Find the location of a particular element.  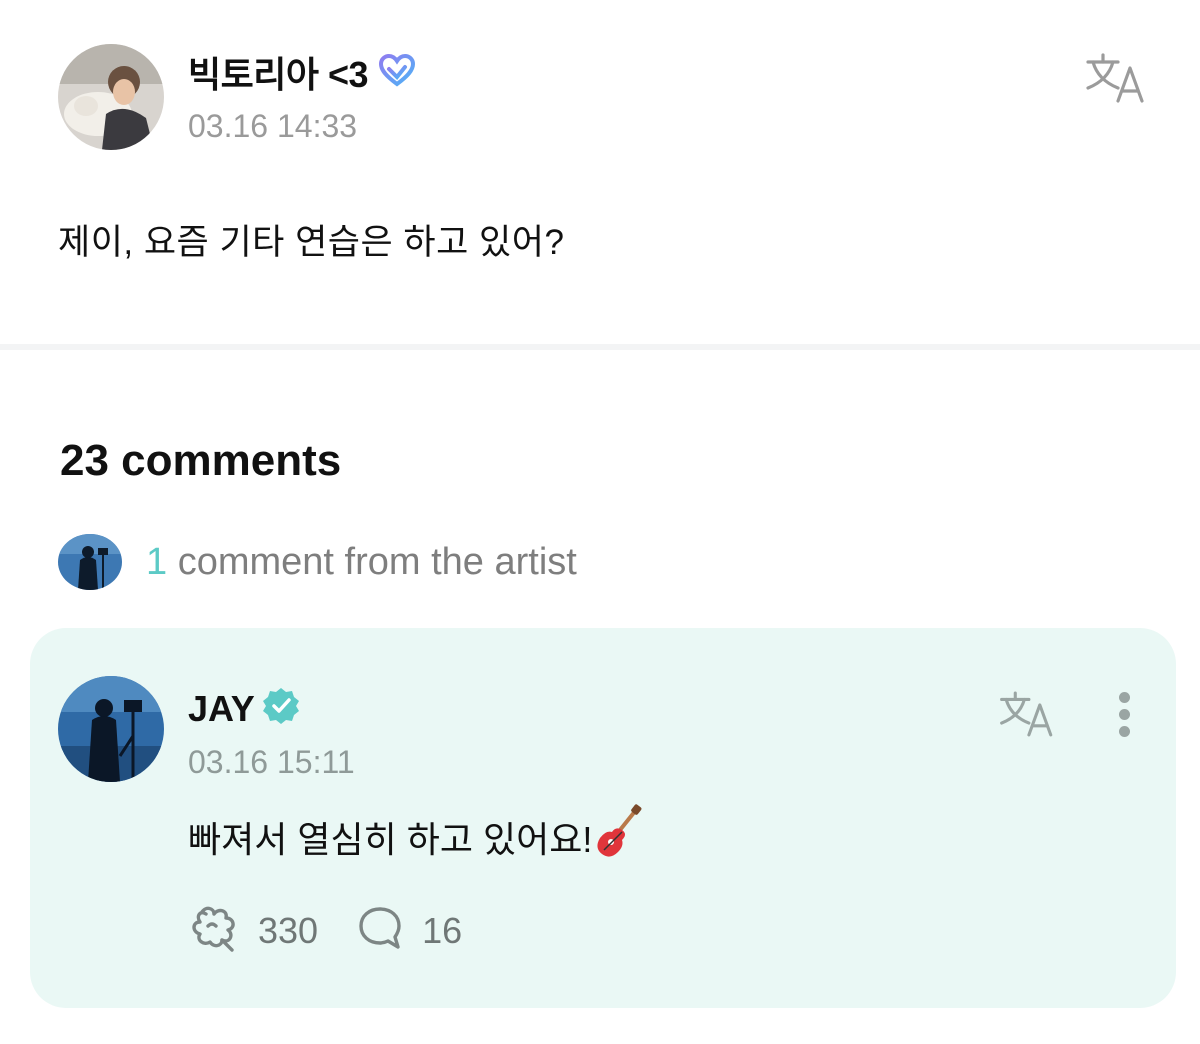

artist-comment-label-text: comment from the artist is located at coordinates (377, 561).